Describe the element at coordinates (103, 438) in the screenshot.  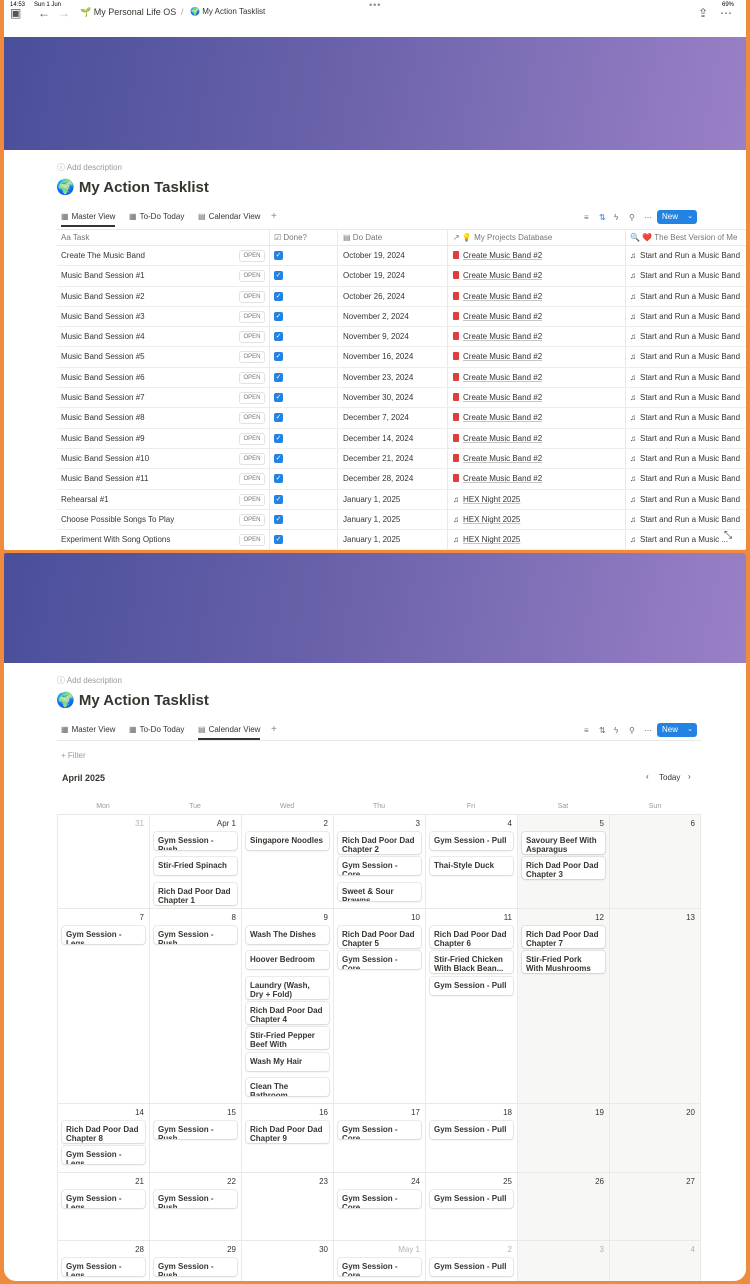
I see `task-name: Music Band Session #9` at that location.